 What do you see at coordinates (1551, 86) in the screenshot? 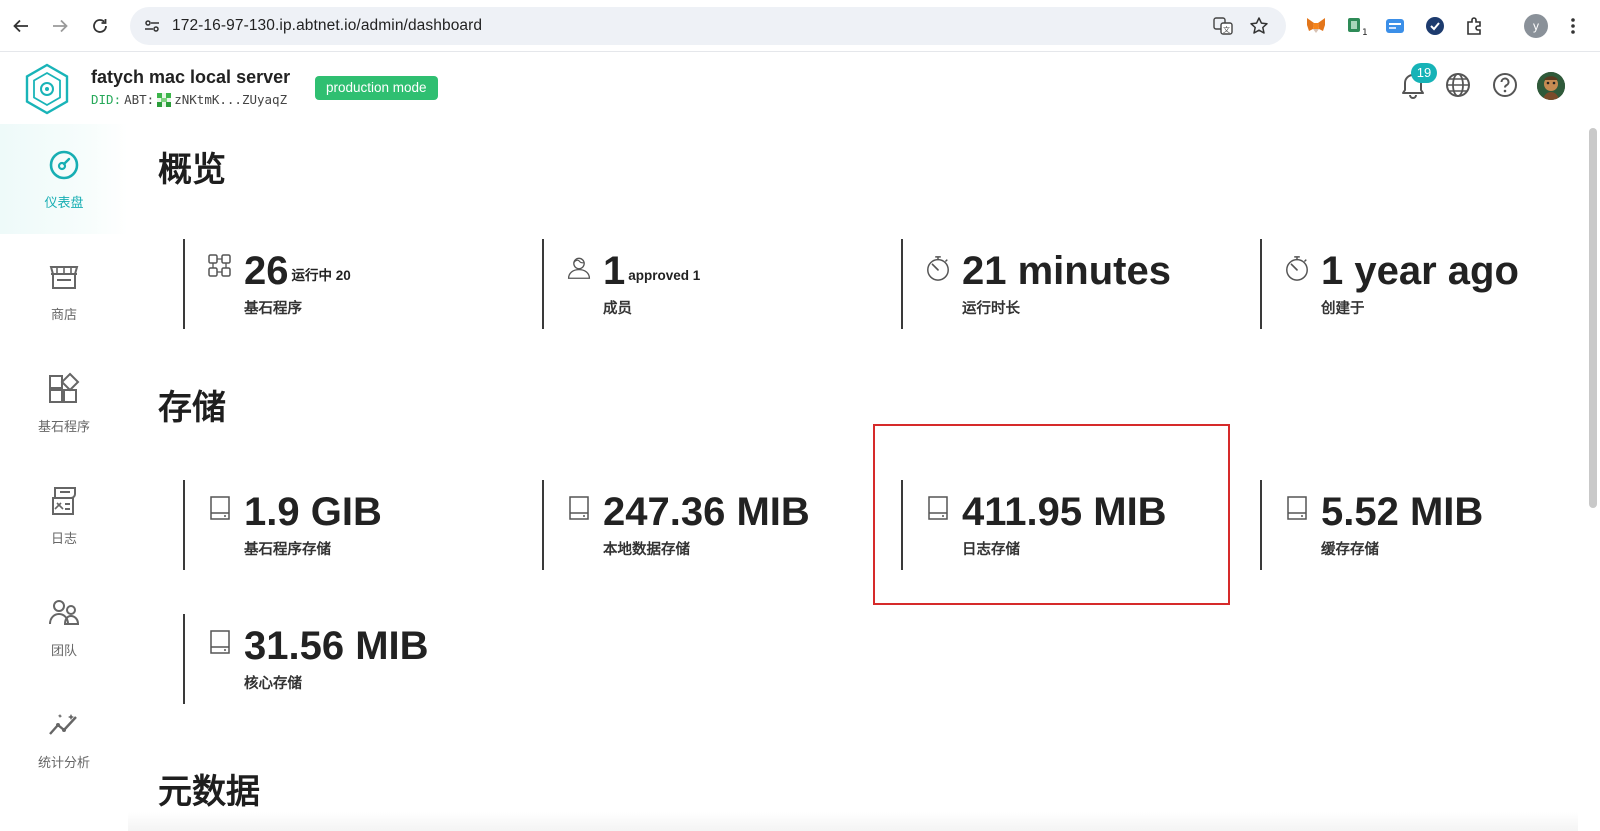
I see `user-avatar` at bounding box center [1551, 86].